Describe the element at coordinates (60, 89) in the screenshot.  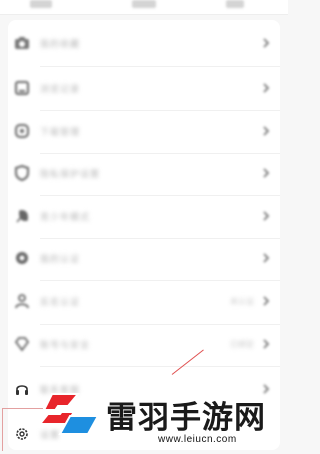
I see `menu-item-label: 浏览记录` at that location.